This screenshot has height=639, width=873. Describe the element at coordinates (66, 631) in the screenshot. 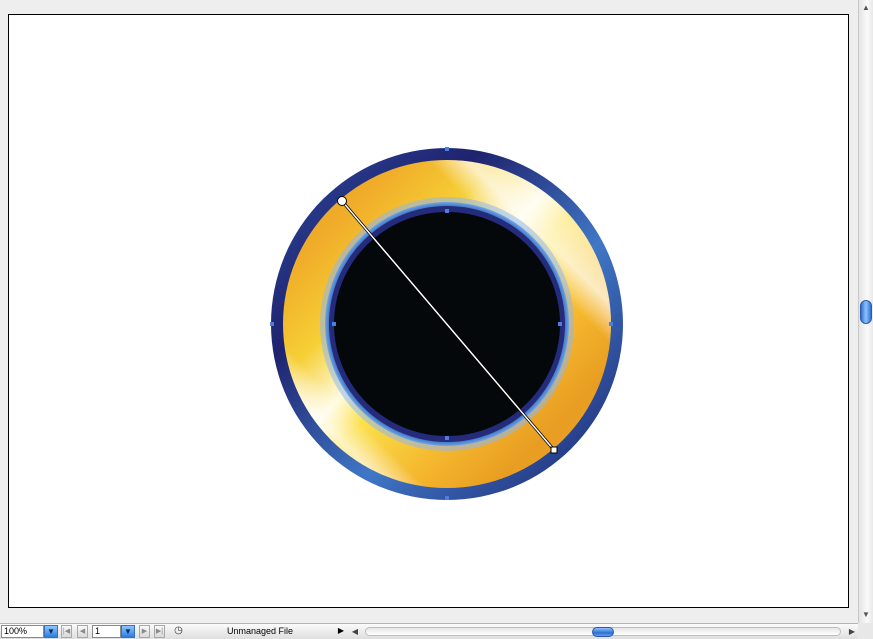

I see `first-artboard-icon: |◀` at that location.